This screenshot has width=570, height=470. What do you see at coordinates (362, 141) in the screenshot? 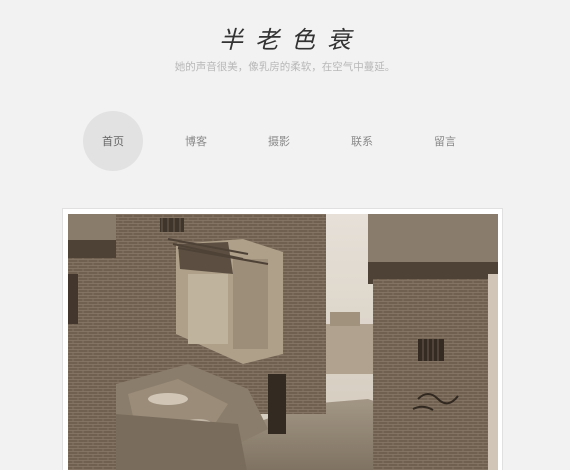
I see `nav-item-contact: 联系` at bounding box center [362, 141].